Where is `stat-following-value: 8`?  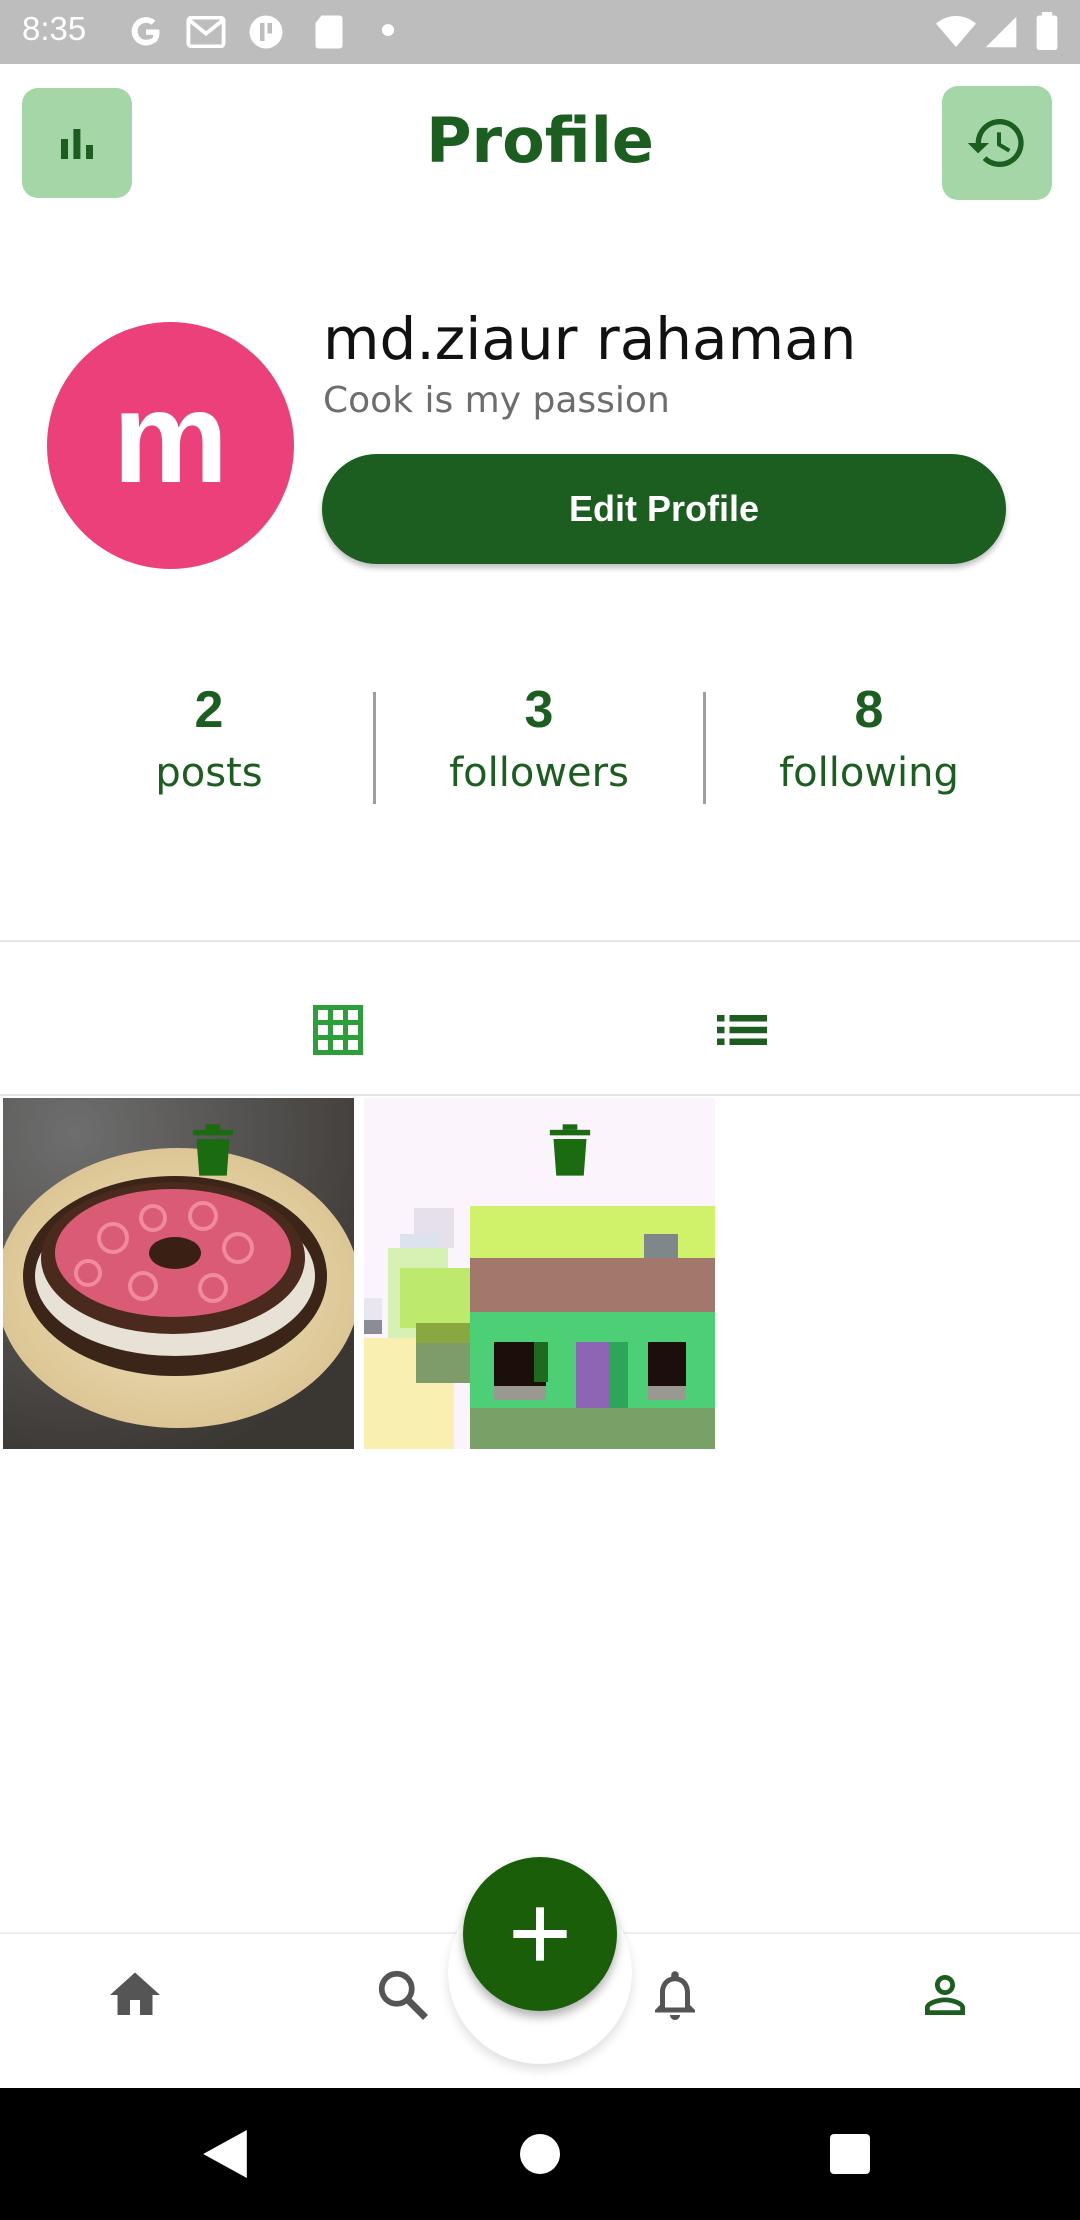
stat-following-value: 8 is located at coordinates (869, 710).